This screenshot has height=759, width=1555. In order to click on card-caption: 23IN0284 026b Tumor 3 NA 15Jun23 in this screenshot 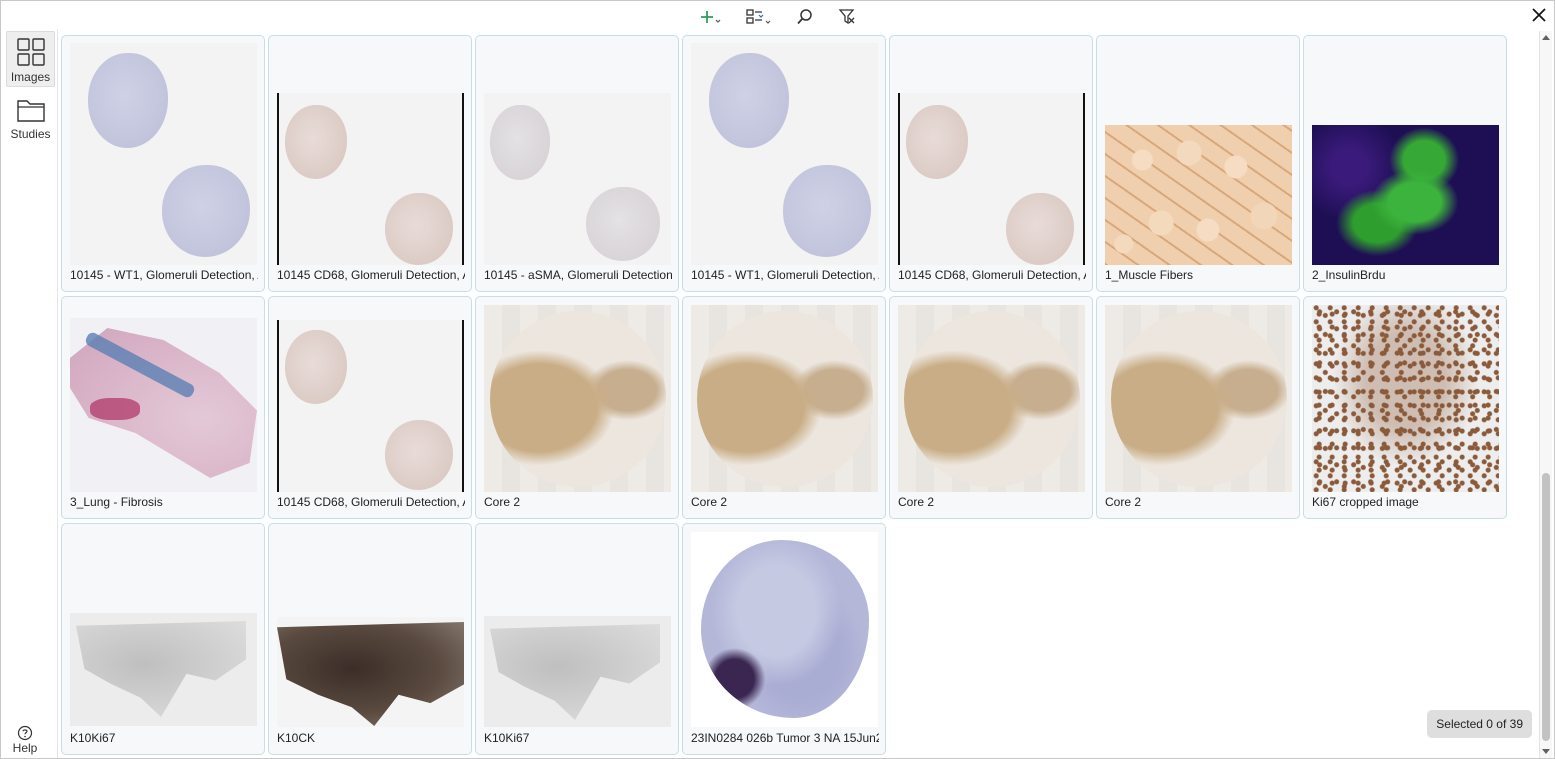, I will do `click(785, 738)`.